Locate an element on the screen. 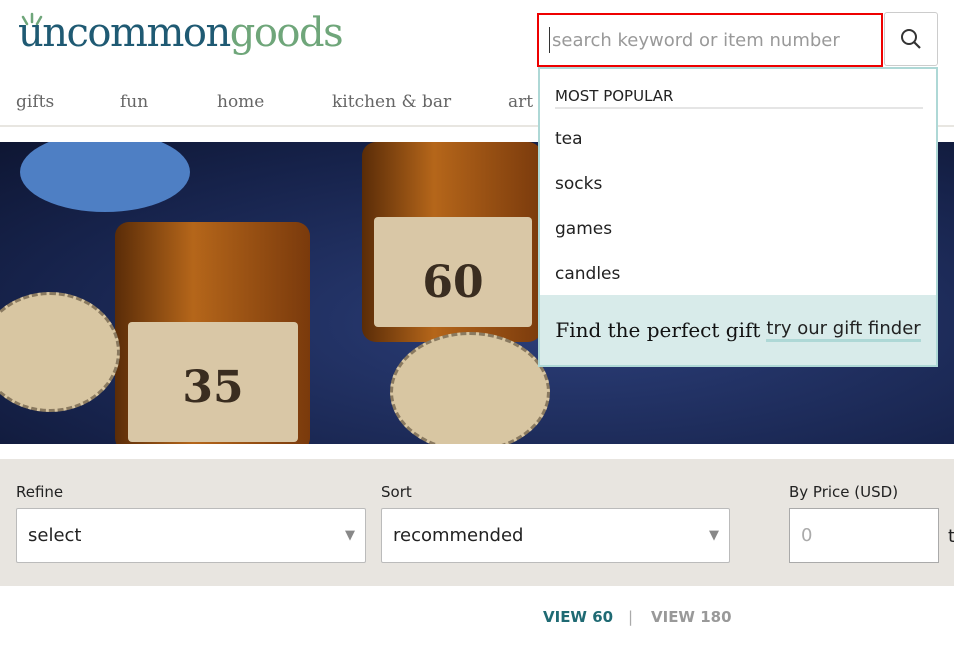 The width and height of the screenshot is (954, 658). sort-value: recommended is located at coordinates (458, 535).